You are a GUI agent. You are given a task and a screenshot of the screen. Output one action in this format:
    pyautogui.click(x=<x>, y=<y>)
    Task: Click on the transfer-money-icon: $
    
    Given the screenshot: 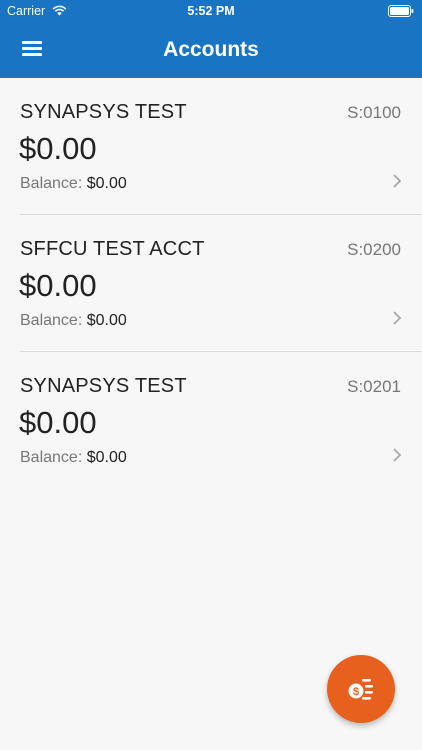 What is the action you would take?
    pyautogui.click(x=360, y=689)
    